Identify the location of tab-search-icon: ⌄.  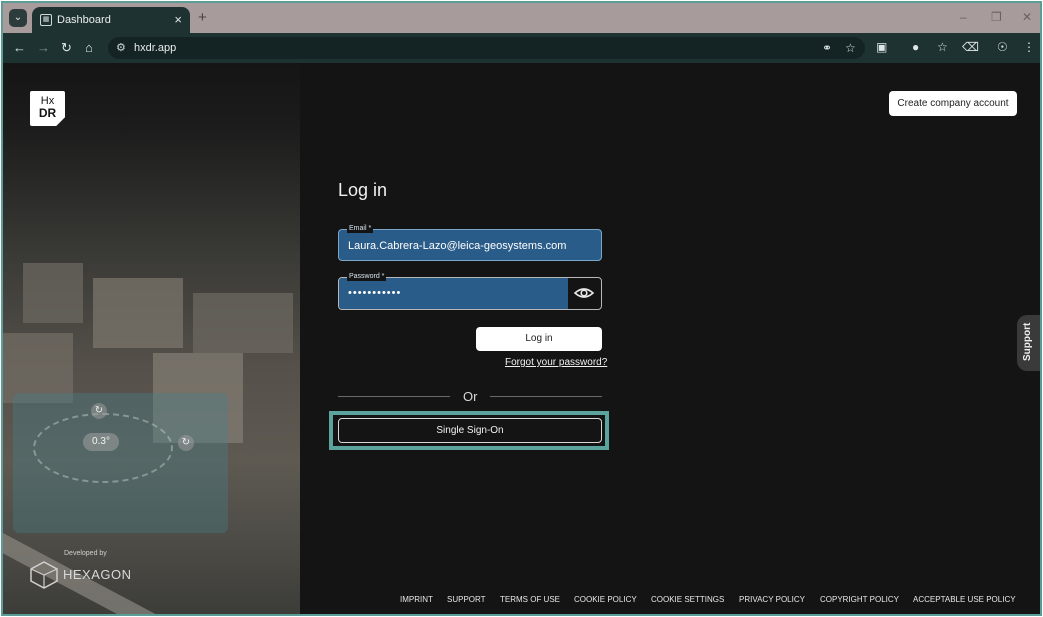
(18, 18).